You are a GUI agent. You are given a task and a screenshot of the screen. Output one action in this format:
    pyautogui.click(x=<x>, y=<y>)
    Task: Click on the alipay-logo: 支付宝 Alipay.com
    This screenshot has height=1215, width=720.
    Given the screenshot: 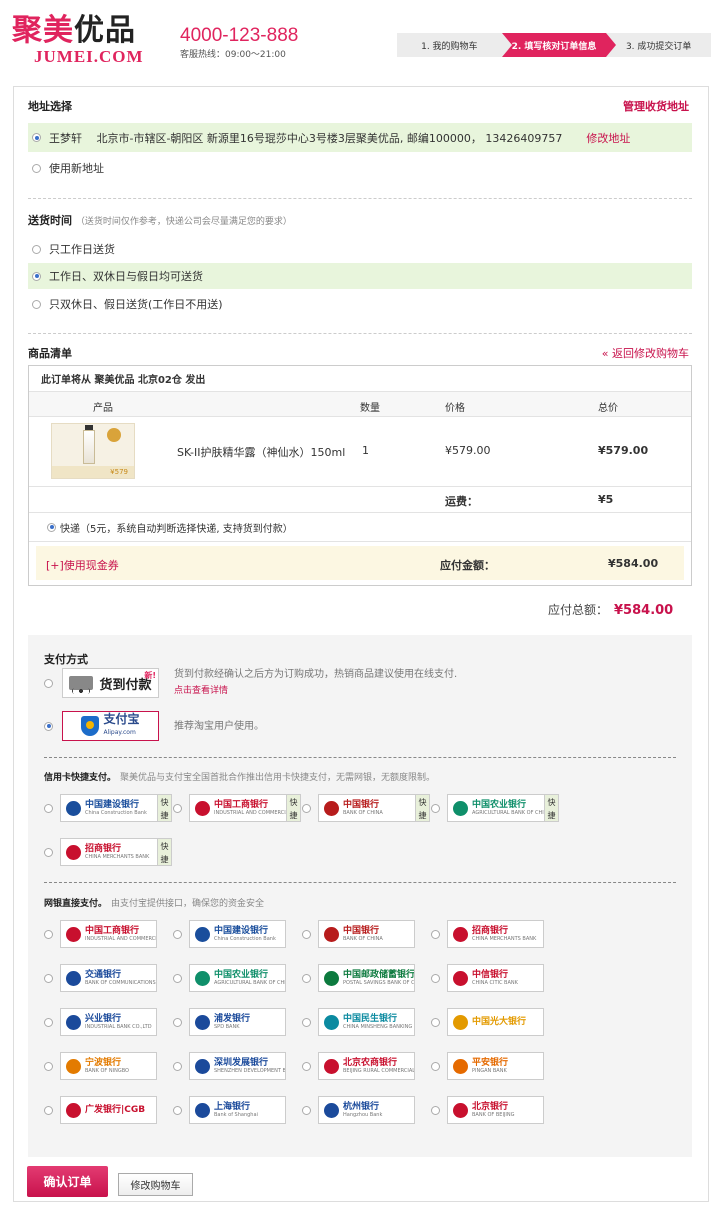 What is the action you would take?
    pyautogui.click(x=110, y=726)
    